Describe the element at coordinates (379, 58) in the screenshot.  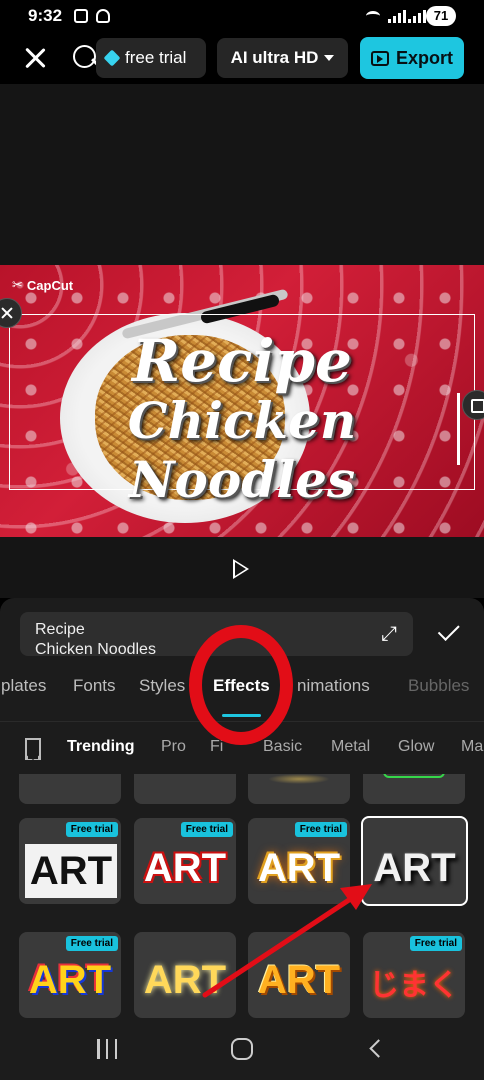
I see `export-icon` at that location.